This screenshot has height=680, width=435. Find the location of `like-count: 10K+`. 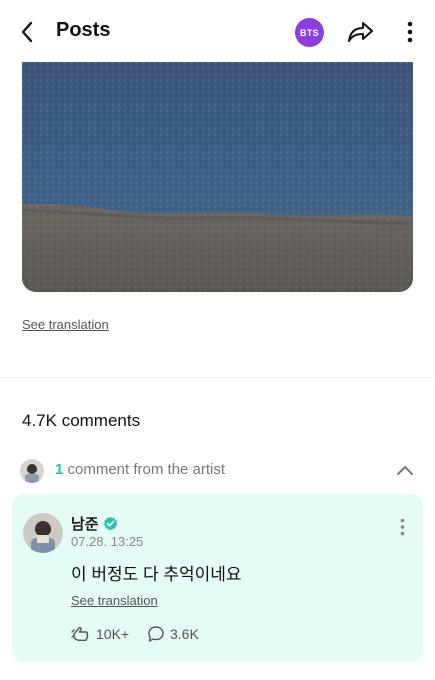

like-count: 10K+ is located at coordinates (113, 634).